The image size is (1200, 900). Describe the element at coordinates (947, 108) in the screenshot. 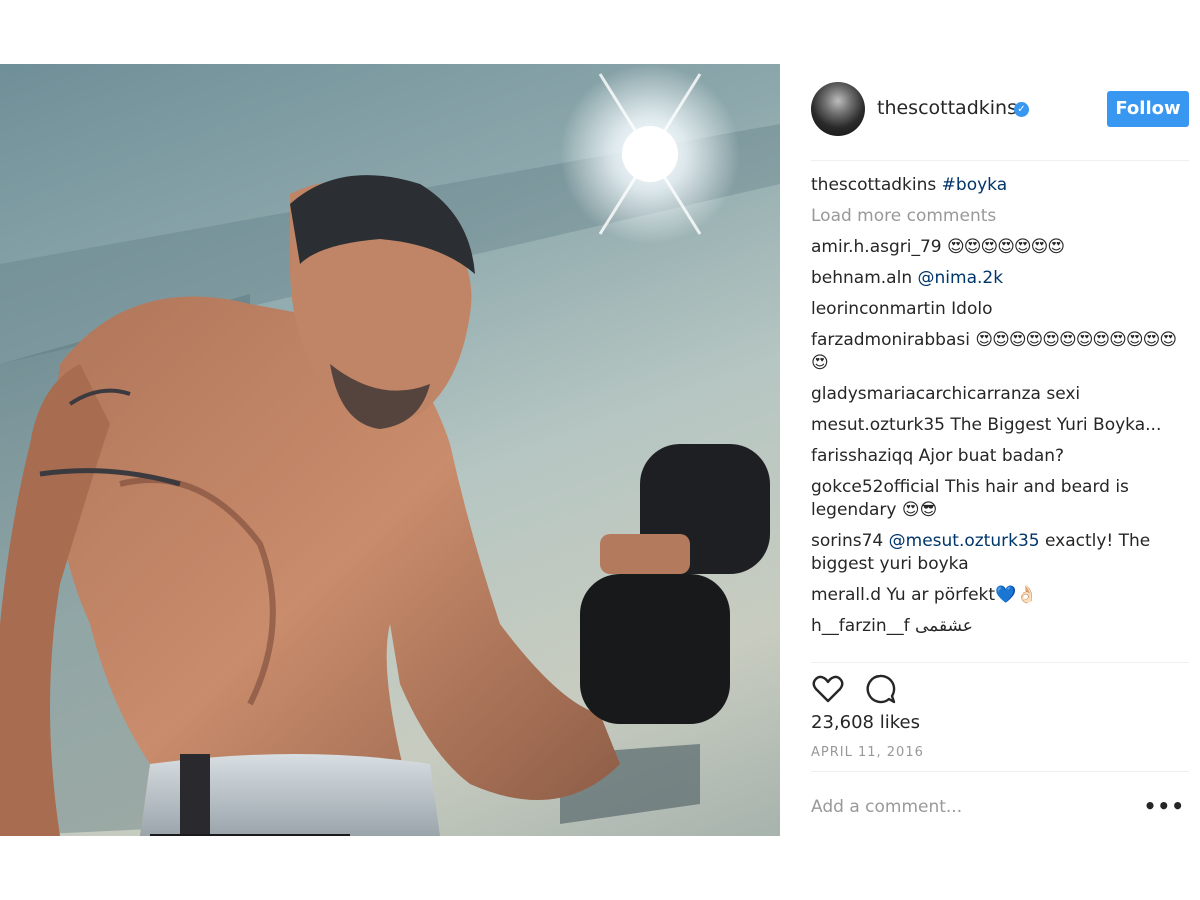

I see `author-username: thescottadkins` at that location.